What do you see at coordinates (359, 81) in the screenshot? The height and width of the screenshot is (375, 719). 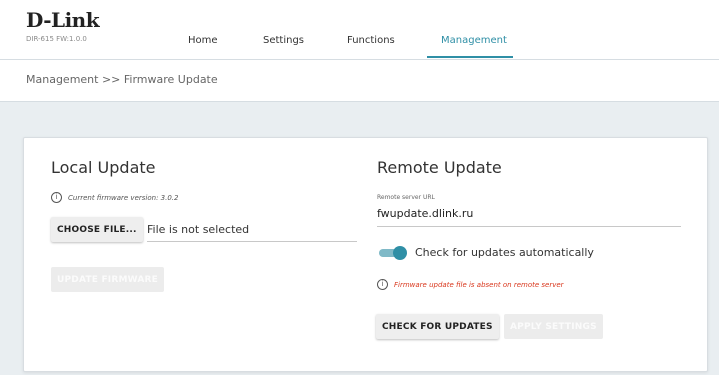 I see `breadcrumb-bar: Management >> Firmware Update` at bounding box center [359, 81].